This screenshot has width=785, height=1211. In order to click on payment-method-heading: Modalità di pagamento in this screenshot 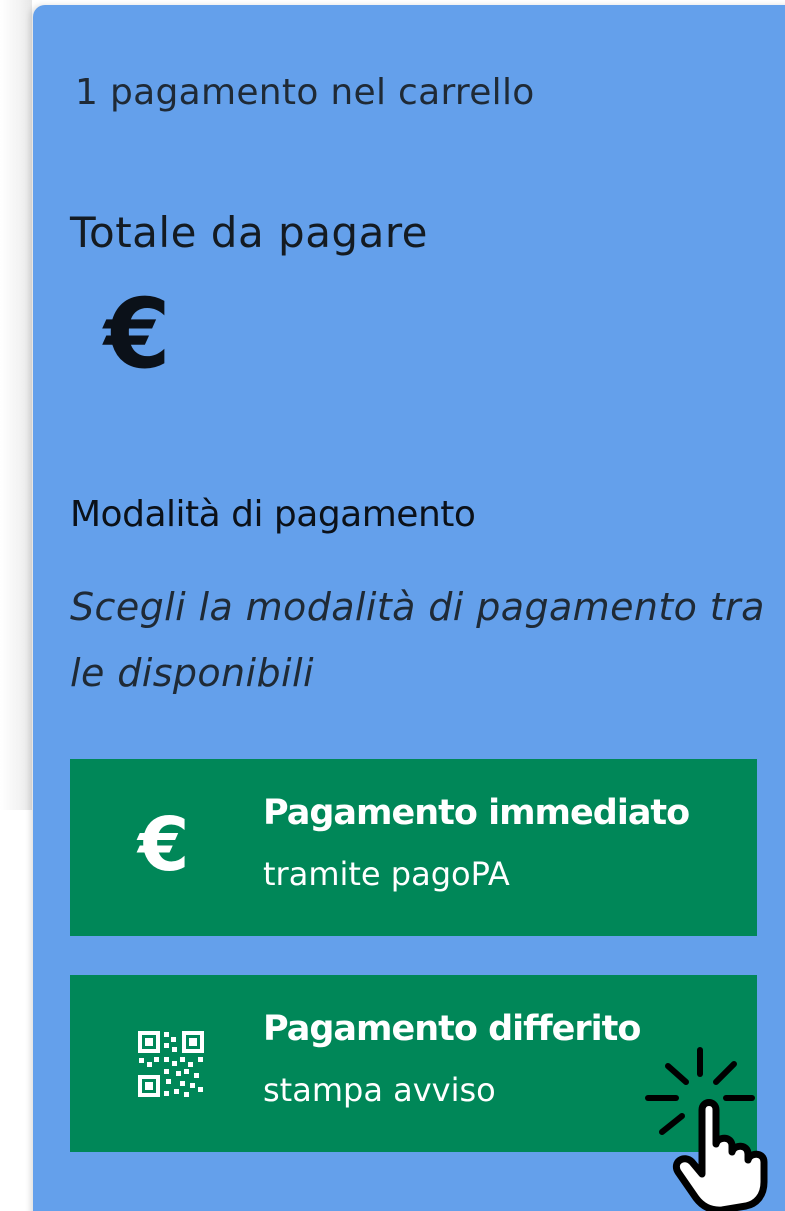, I will do `click(273, 514)`.